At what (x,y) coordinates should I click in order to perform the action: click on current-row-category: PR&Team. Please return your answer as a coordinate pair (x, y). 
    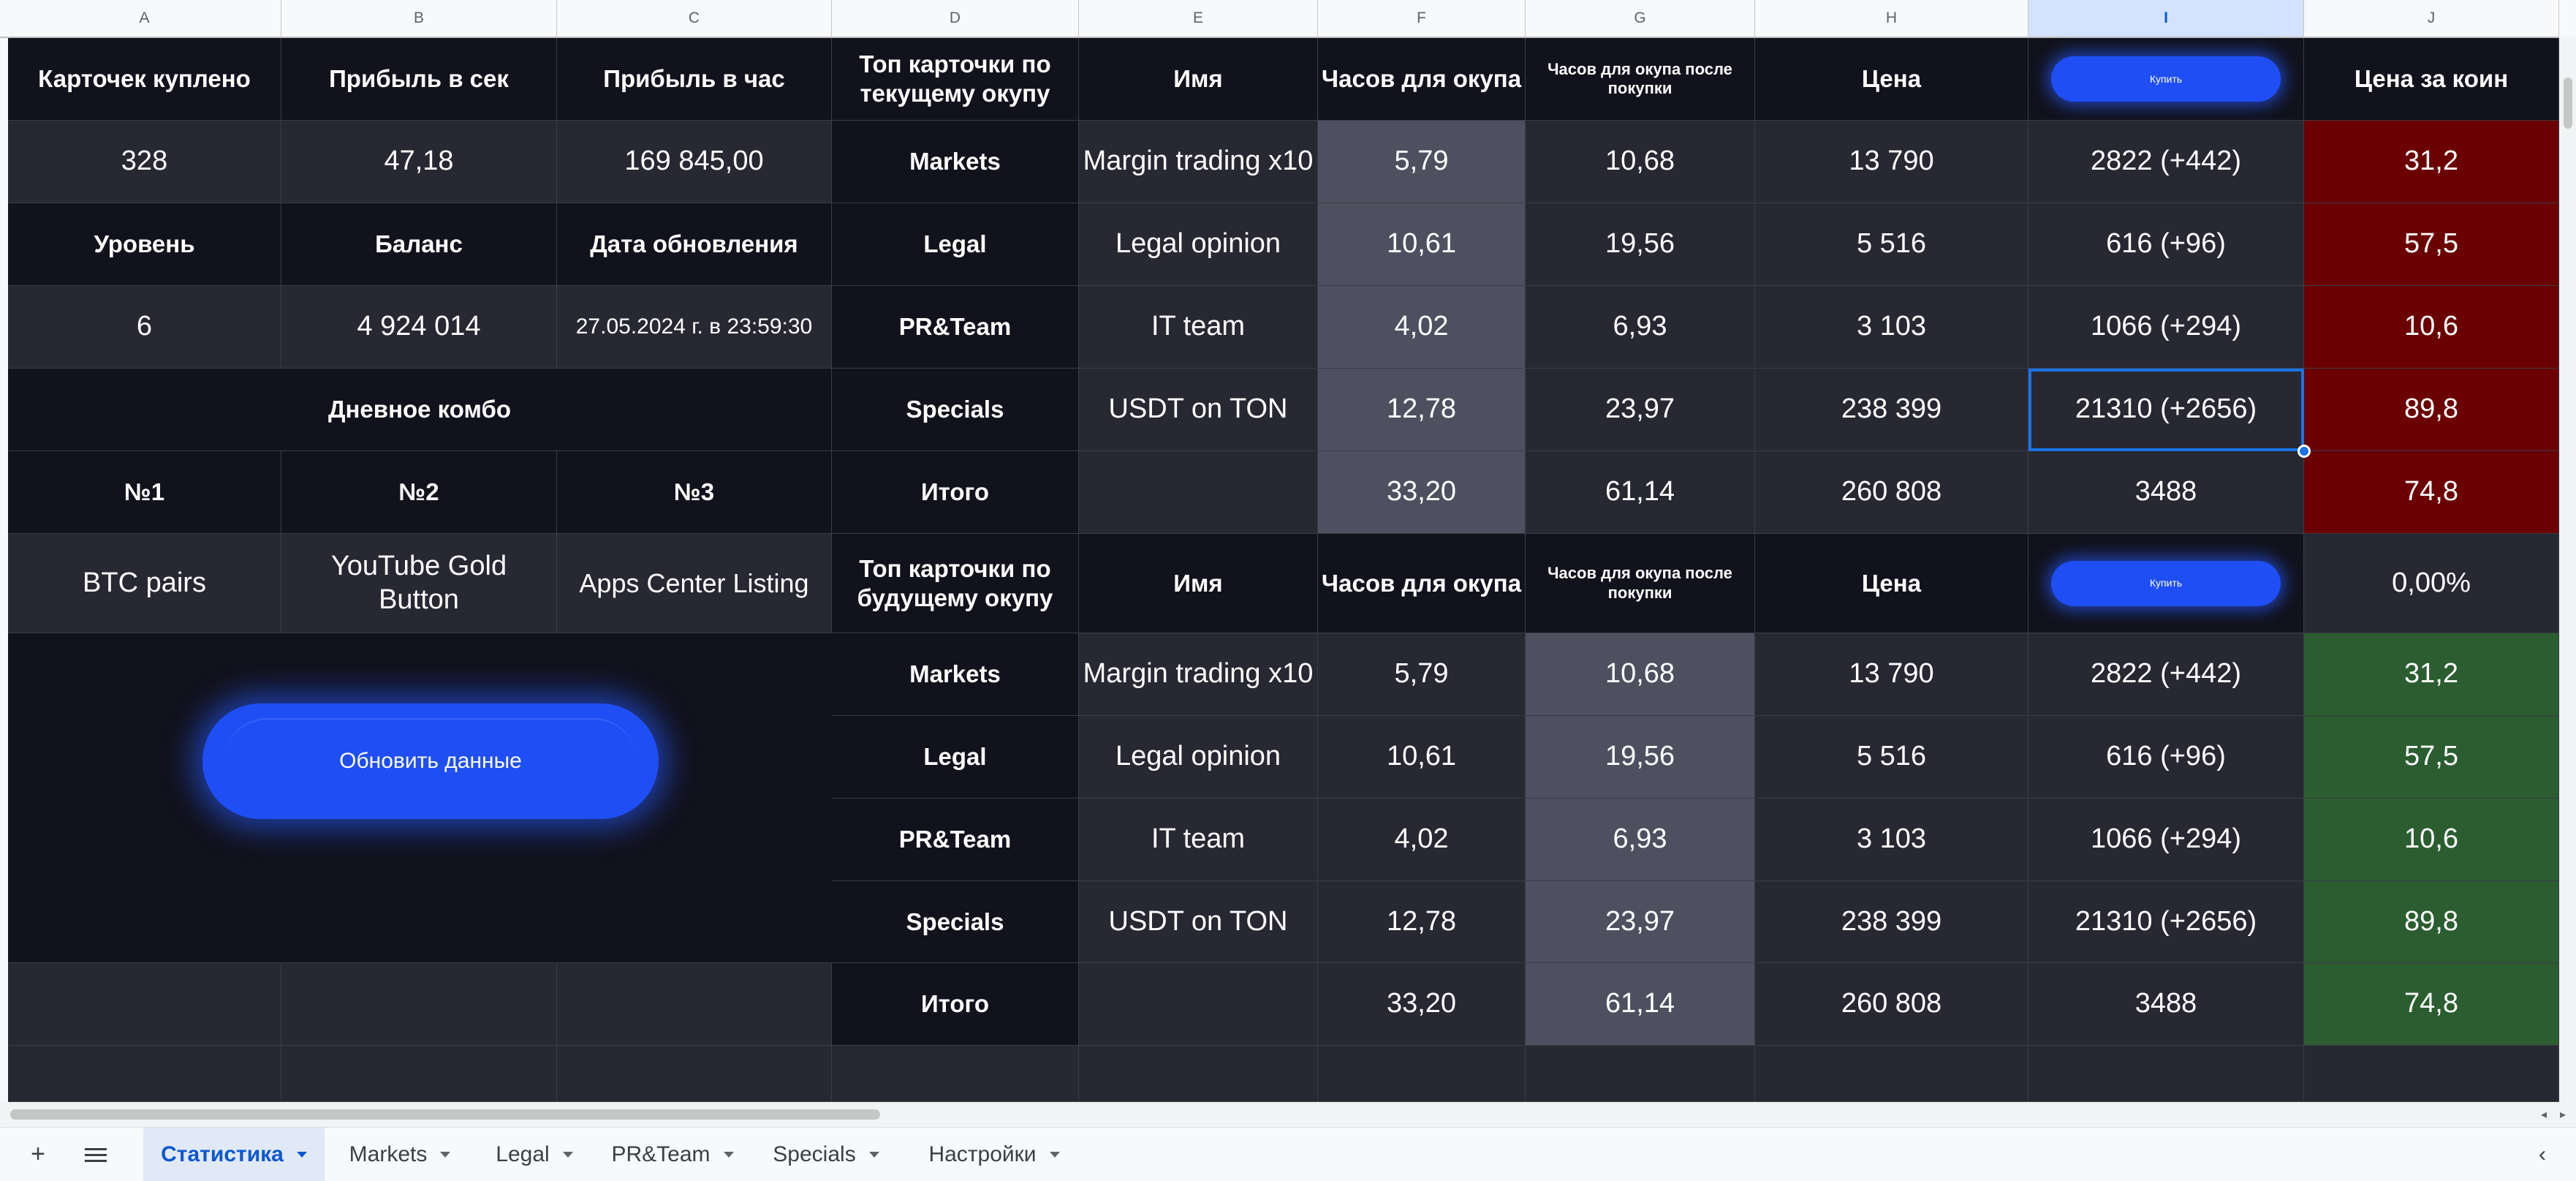
    Looking at the image, I should click on (955, 327).